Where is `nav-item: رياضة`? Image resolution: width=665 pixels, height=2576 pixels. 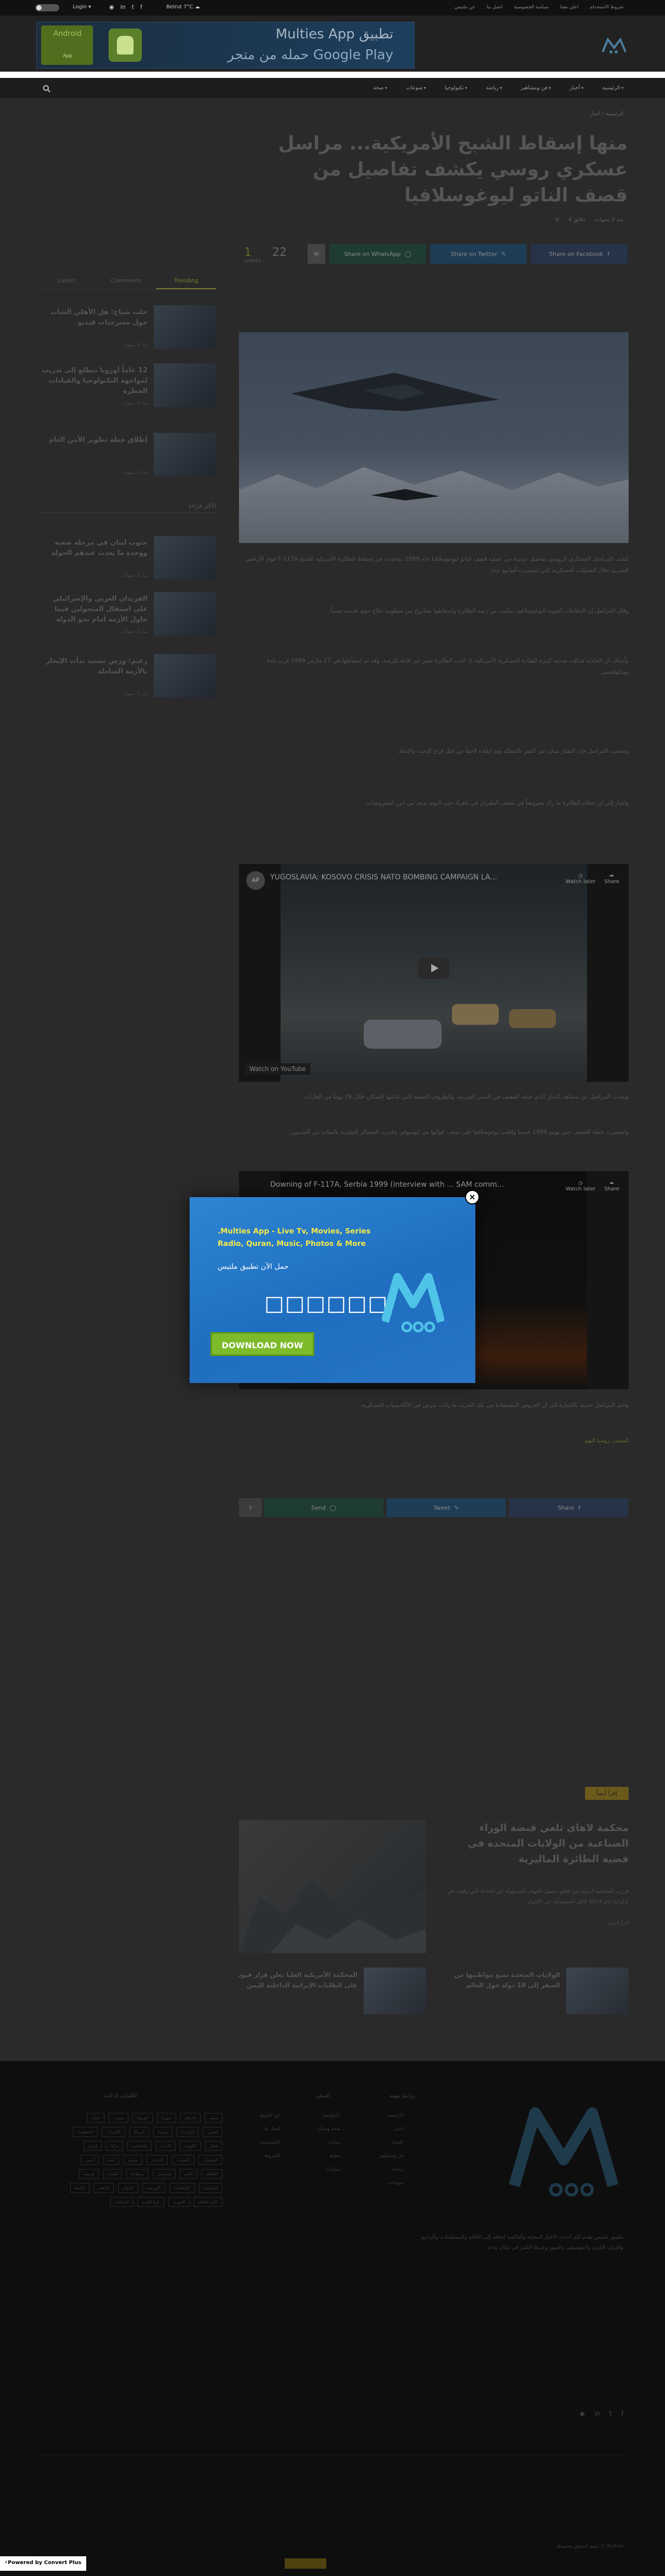
nav-item: رياضة is located at coordinates (494, 88).